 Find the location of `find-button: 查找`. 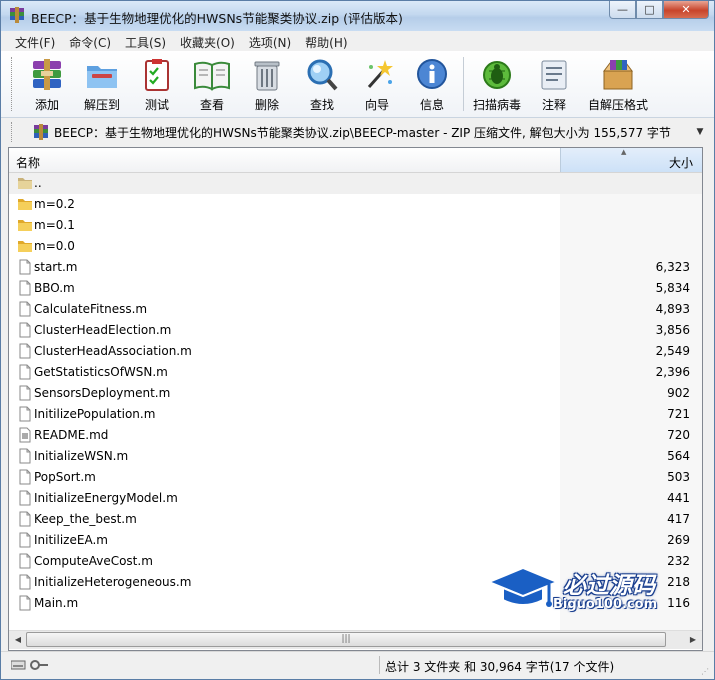

find-button: 查找 is located at coordinates (322, 84).